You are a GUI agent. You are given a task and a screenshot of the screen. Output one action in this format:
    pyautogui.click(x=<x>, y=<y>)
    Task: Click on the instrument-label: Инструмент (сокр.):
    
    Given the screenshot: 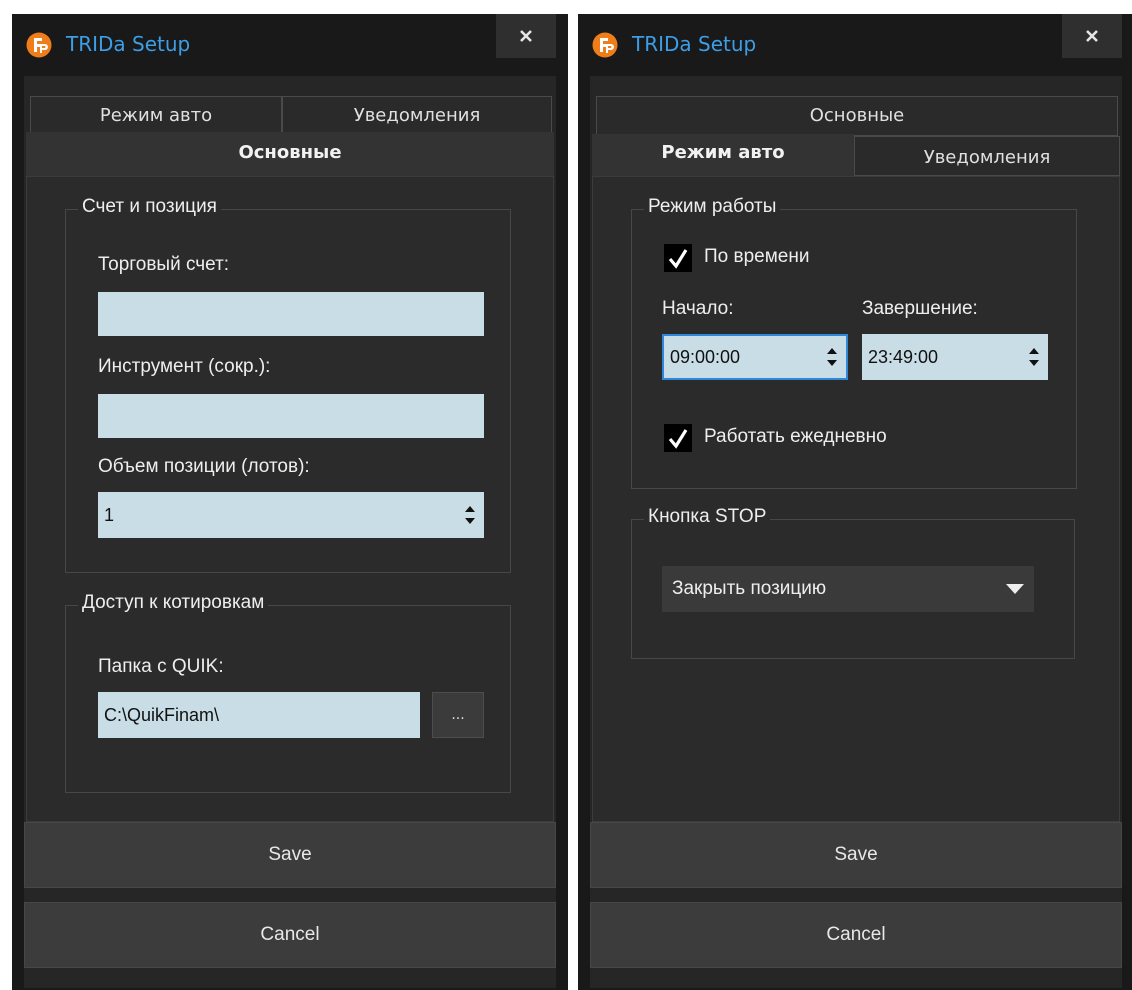 What is the action you would take?
    pyautogui.click(x=184, y=366)
    